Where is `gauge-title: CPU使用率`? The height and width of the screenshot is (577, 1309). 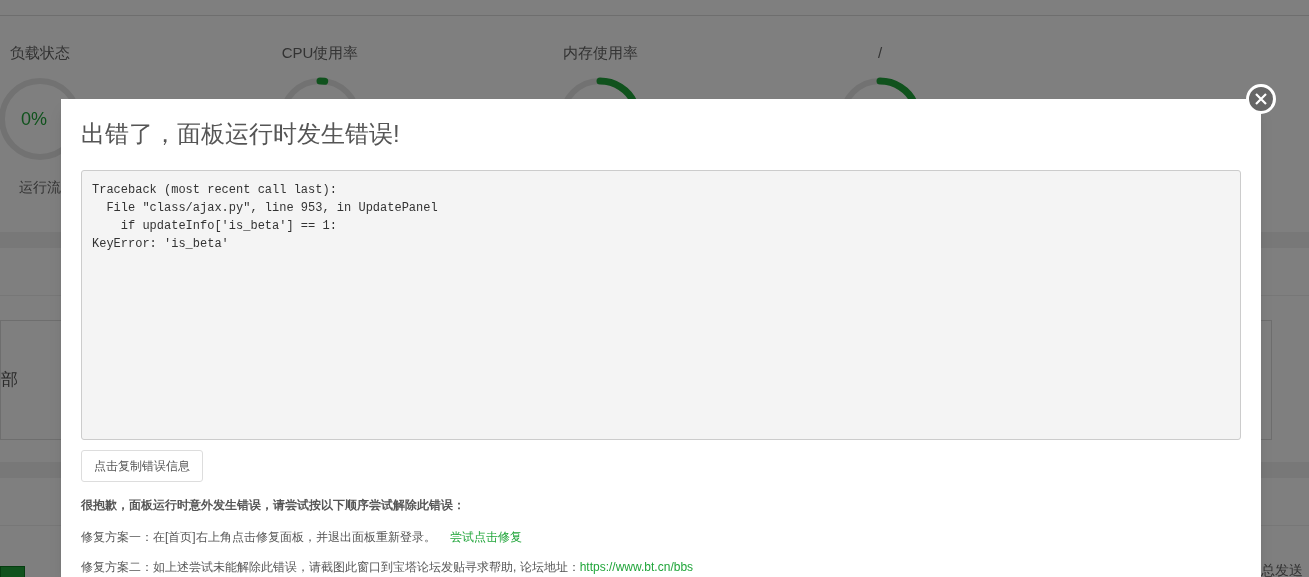
gauge-title: CPU使用率 is located at coordinates (320, 53).